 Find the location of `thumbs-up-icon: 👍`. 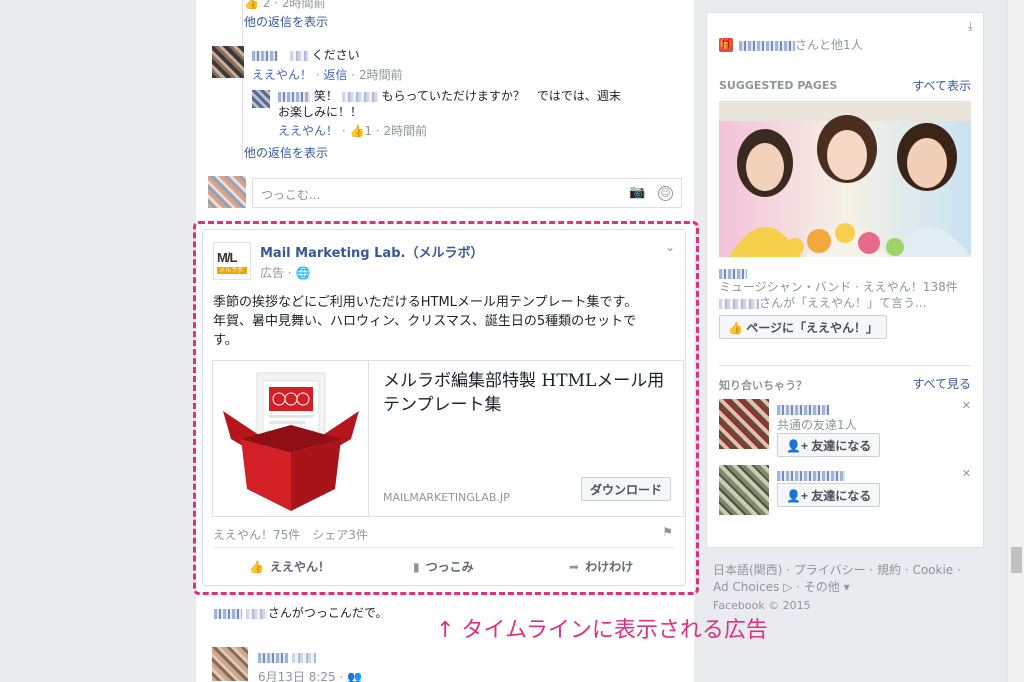

thumbs-up-icon: 👍 is located at coordinates (737, 327).